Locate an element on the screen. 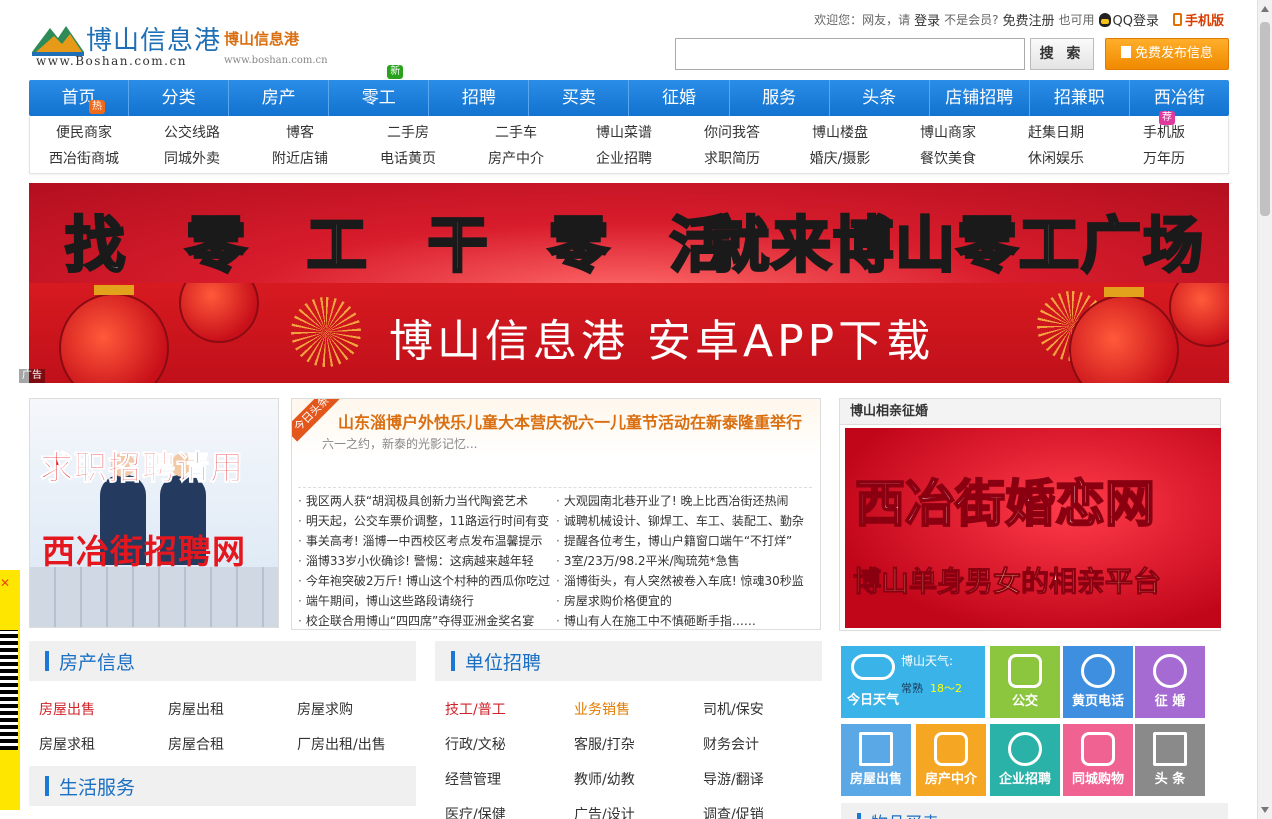  subnav-link: 企业招聘 is located at coordinates (624, 159).